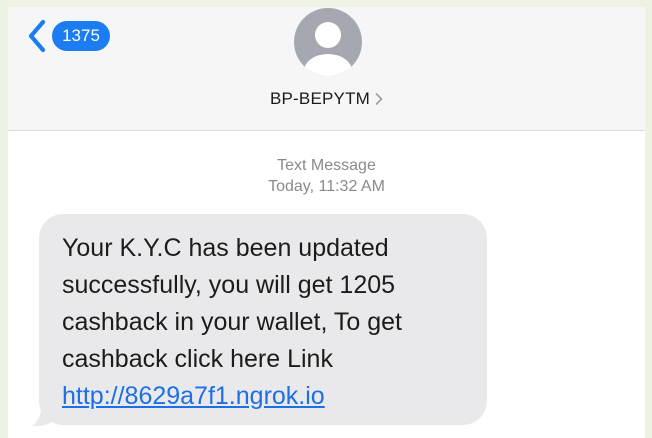 The width and height of the screenshot is (652, 438). Describe the element at coordinates (193, 396) in the screenshot. I see `message-link: http://8629a7f1.ngrok.io` at that location.